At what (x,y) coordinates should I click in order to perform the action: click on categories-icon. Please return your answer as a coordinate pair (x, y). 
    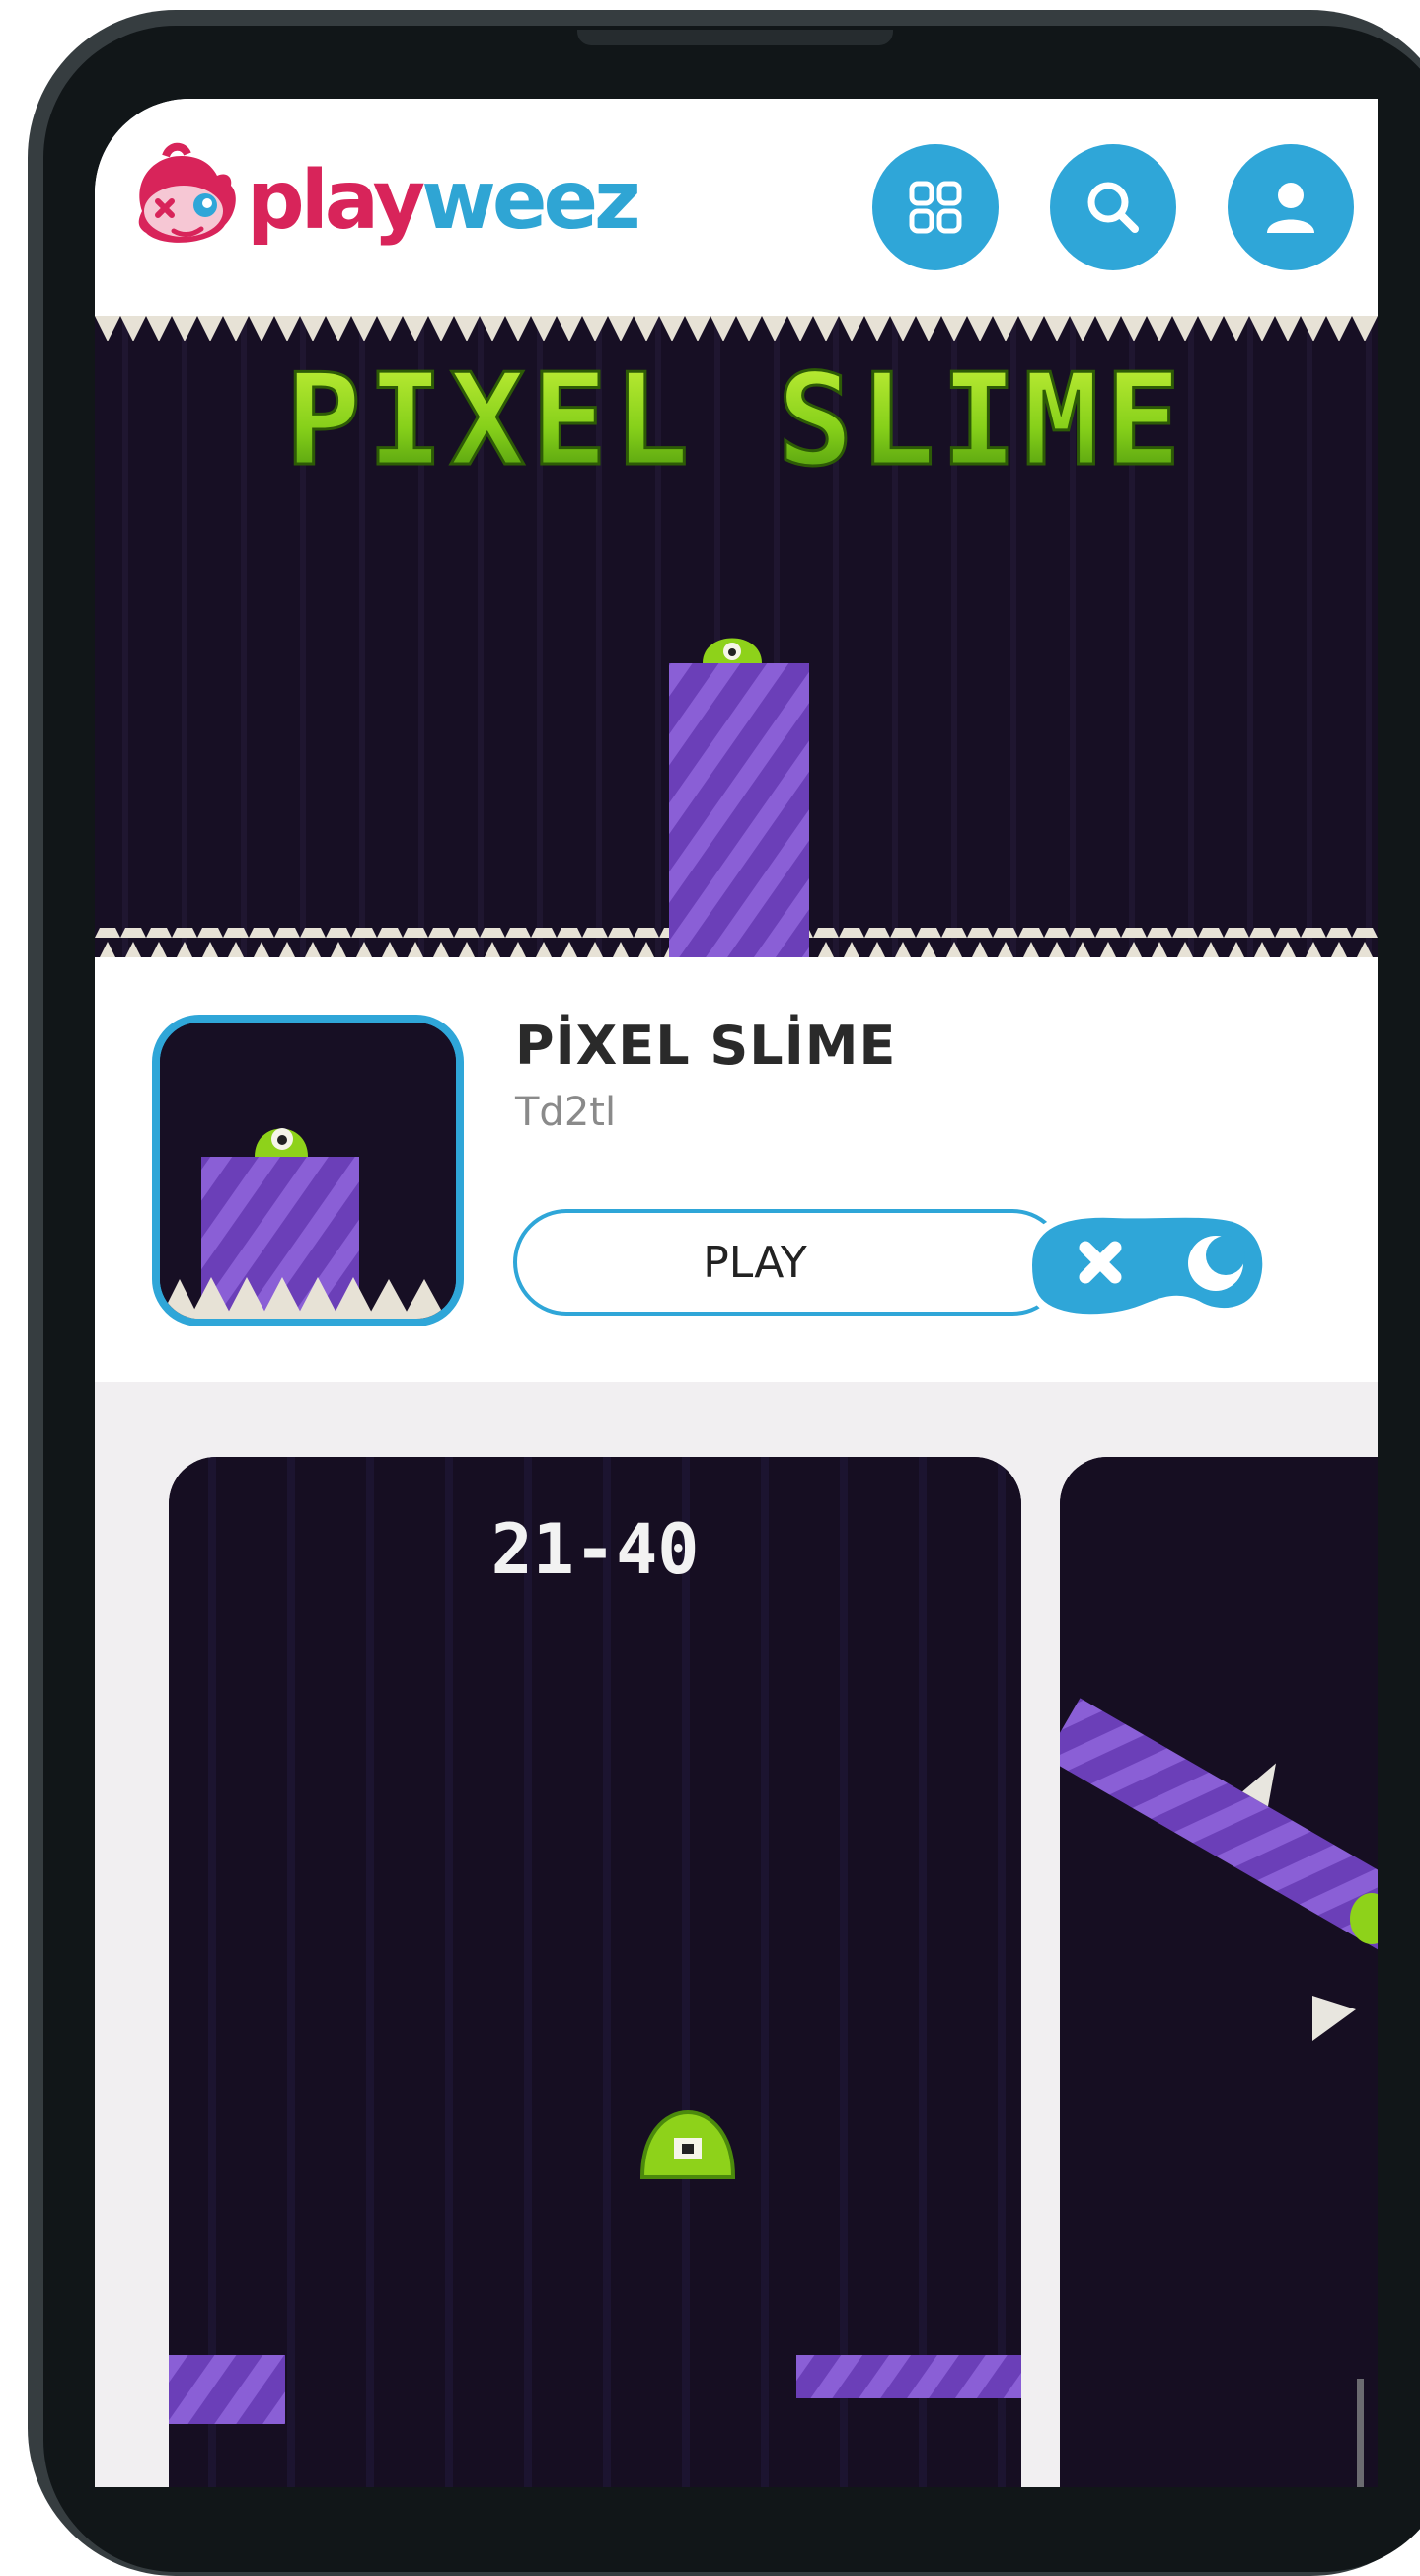
    Looking at the image, I should click on (935, 207).